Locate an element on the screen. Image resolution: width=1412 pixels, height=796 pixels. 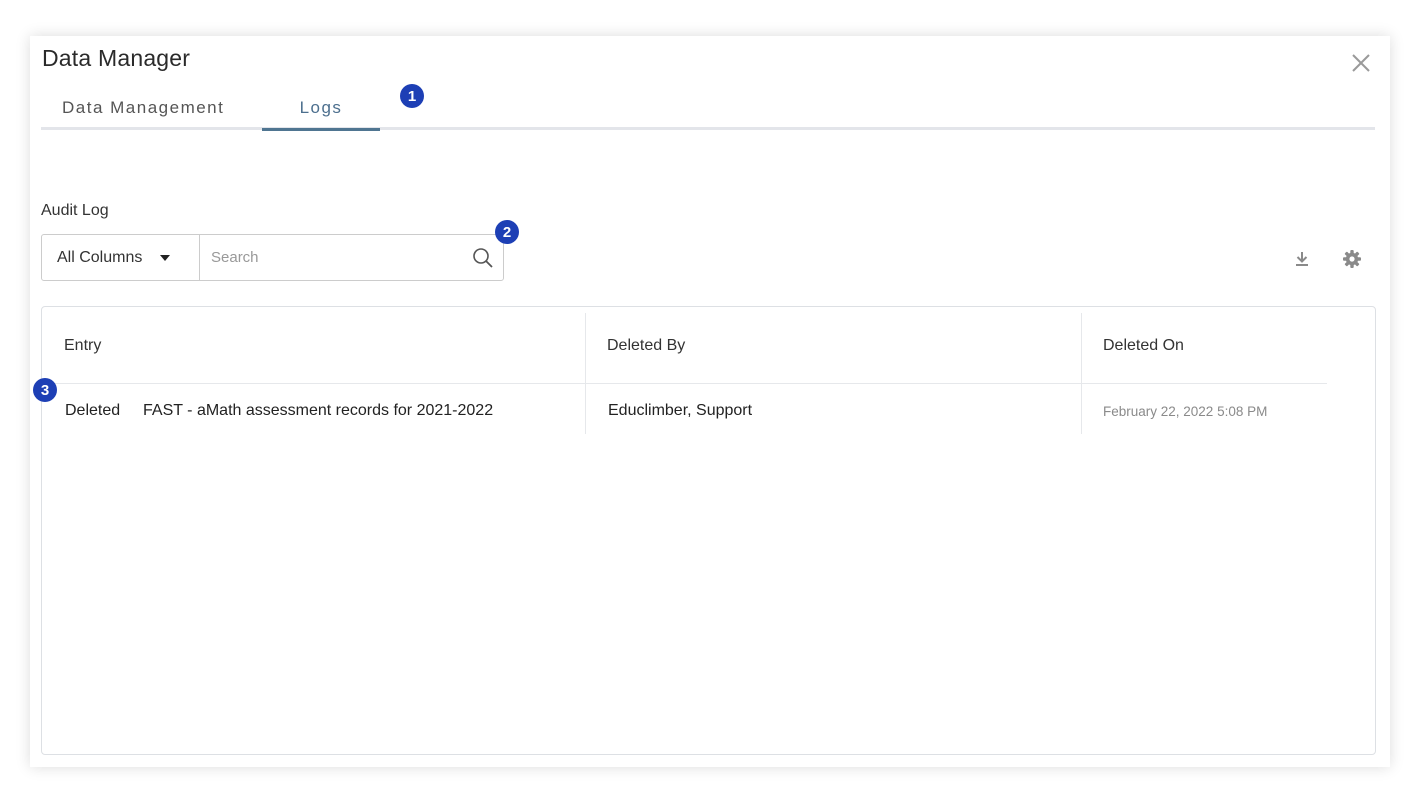
section-title-audit-log: Audit Log is located at coordinates (75, 210).